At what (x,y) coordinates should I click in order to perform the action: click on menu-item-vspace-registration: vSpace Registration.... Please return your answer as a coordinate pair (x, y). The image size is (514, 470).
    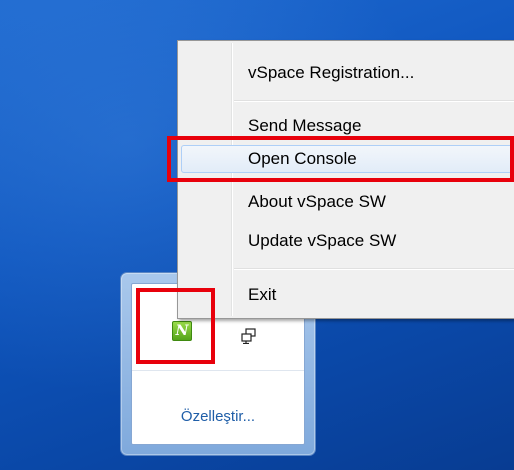
    Looking at the image, I should click on (347, 73).